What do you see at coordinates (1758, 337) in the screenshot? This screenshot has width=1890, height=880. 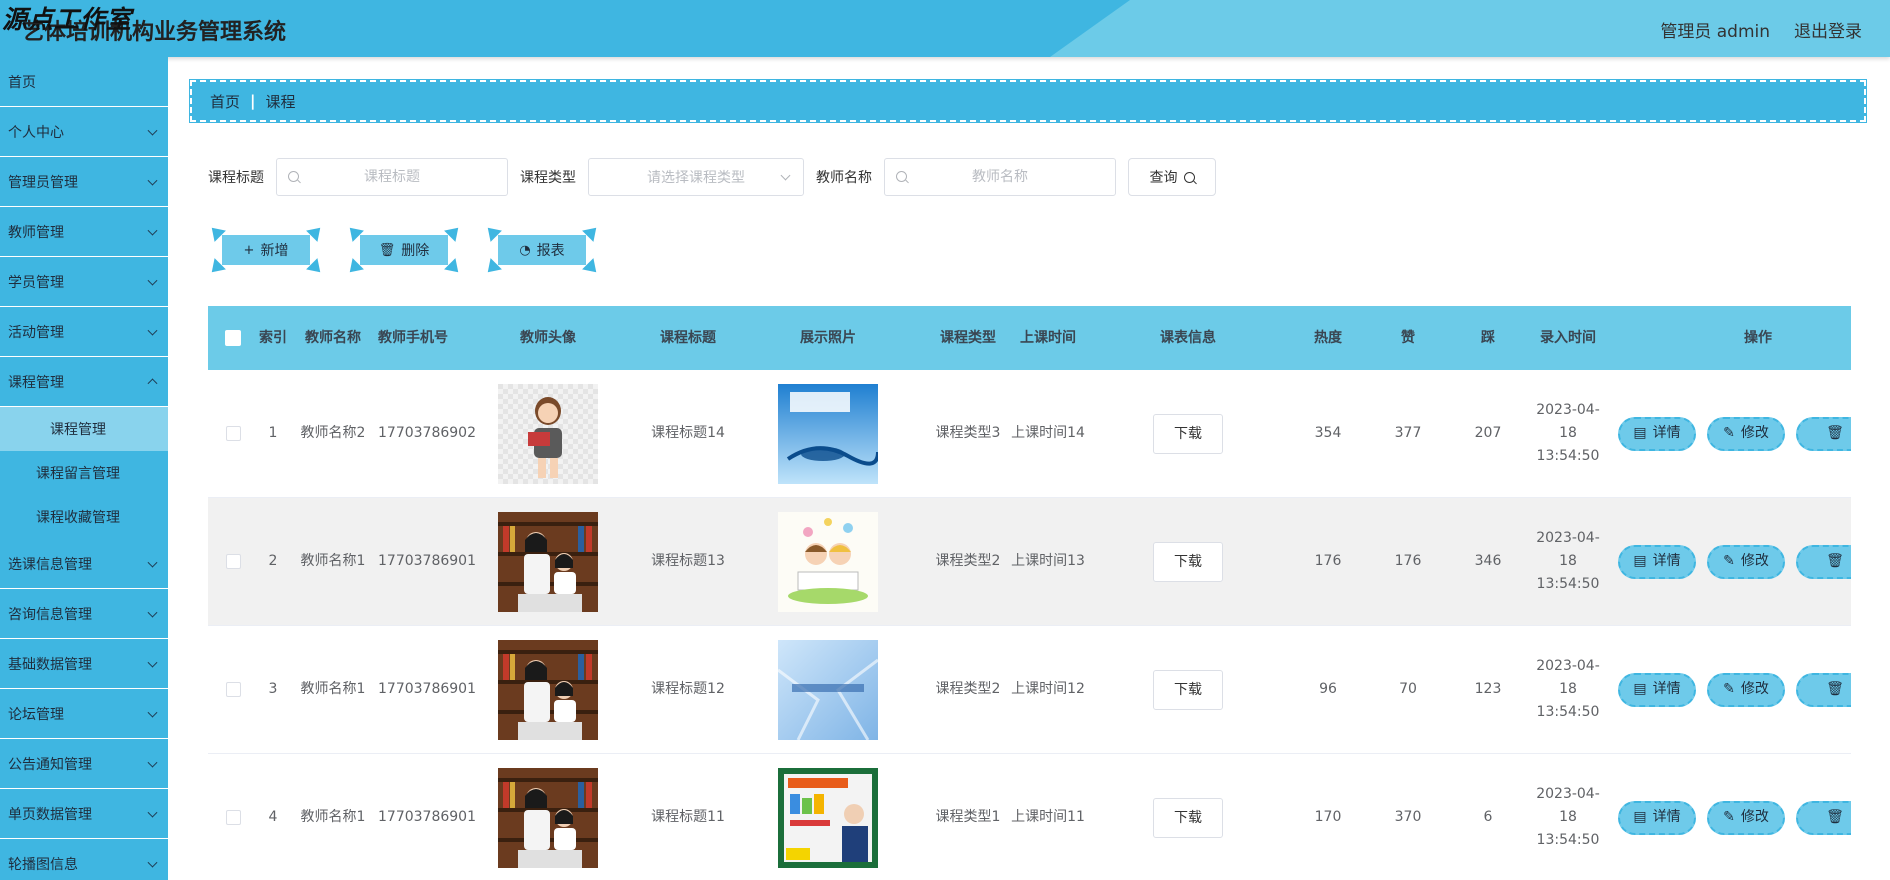 I see `col-operations: 操作` at bounding box center [1758, 337].